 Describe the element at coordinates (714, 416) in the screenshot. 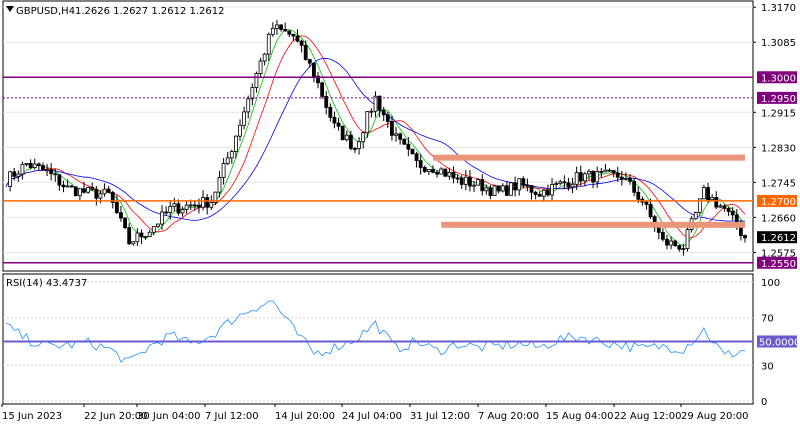

I see `time-tick-label: 29 Aug 20:00` at that location.